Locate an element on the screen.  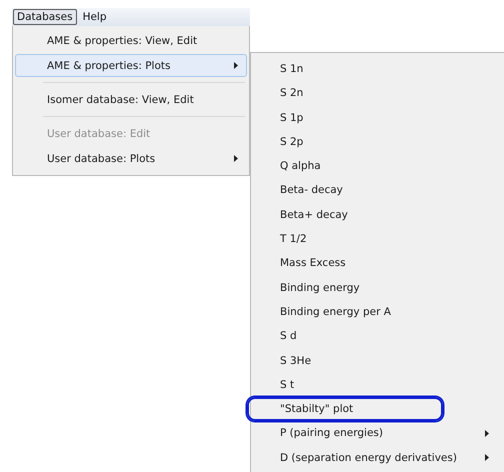
menu-item: S 1p is located at coordinates (375, 118).